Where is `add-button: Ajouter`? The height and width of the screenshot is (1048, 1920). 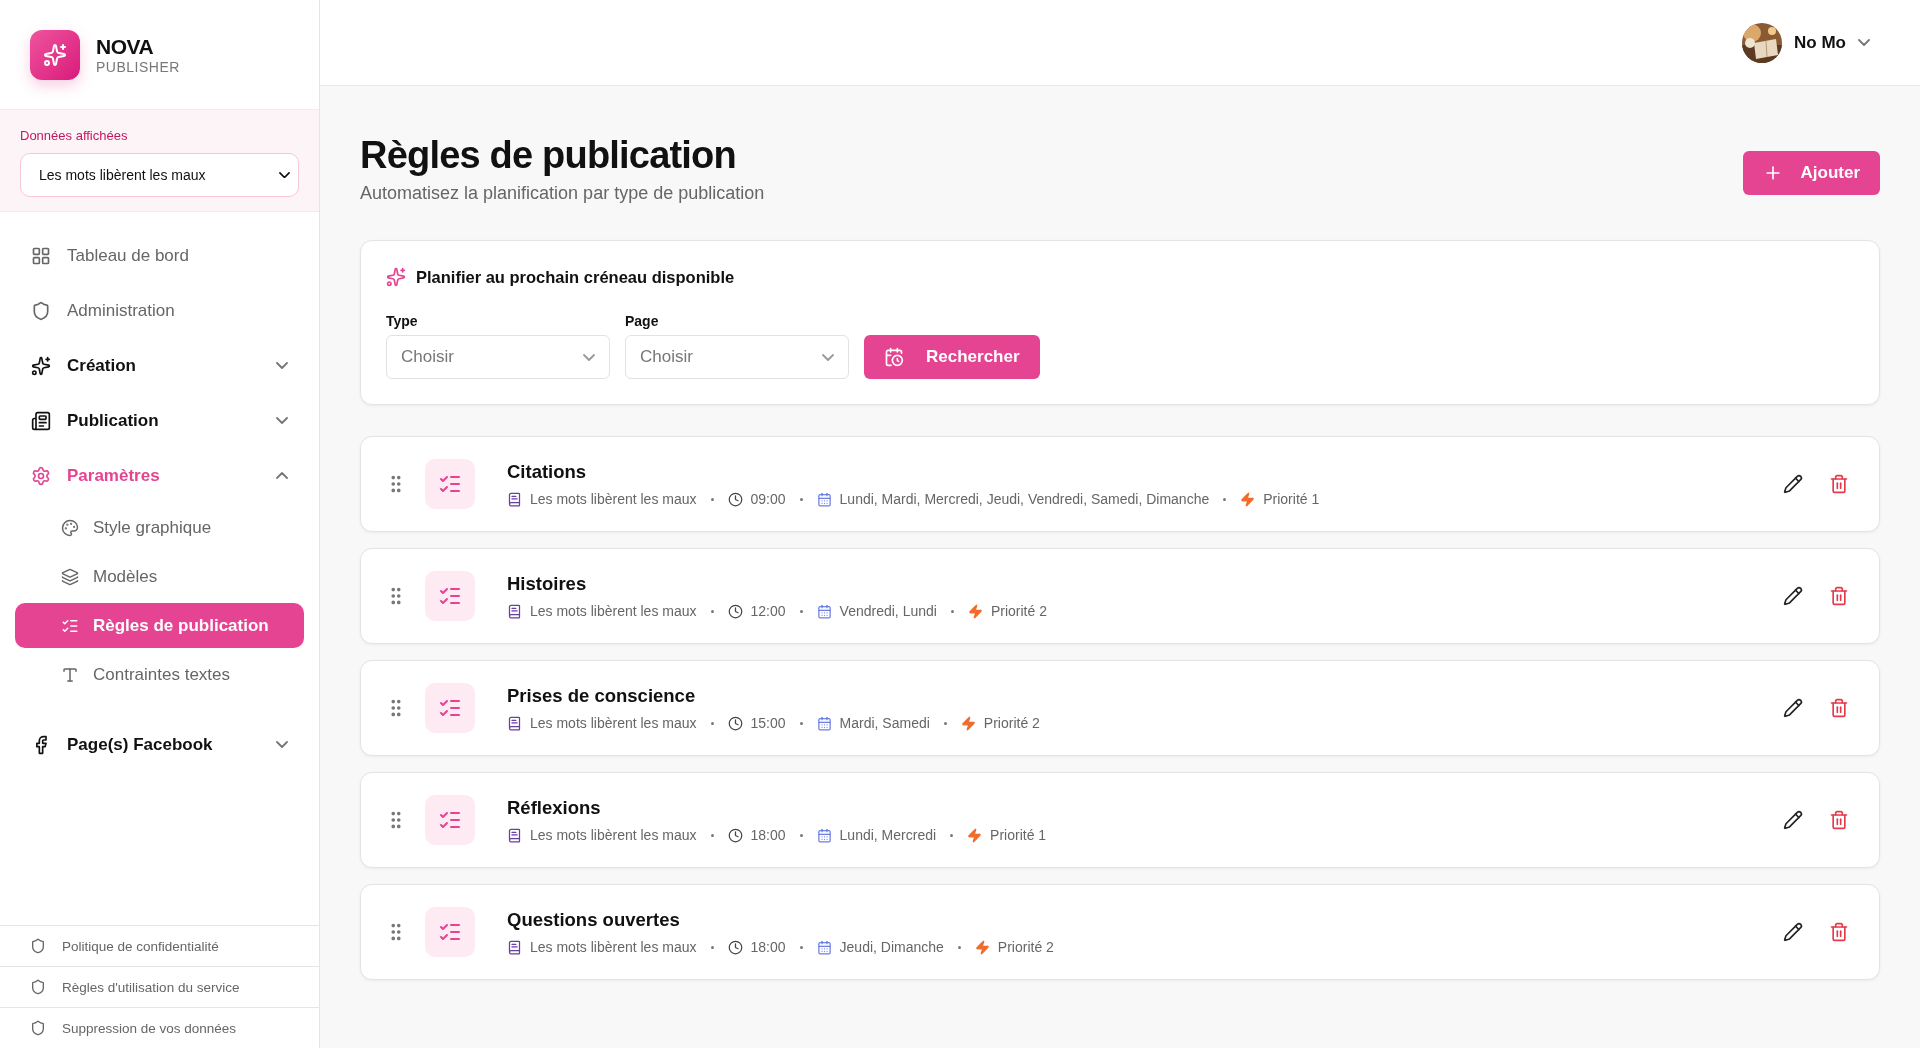
add-button: Ajouter is located at coordinates (1811, 173).